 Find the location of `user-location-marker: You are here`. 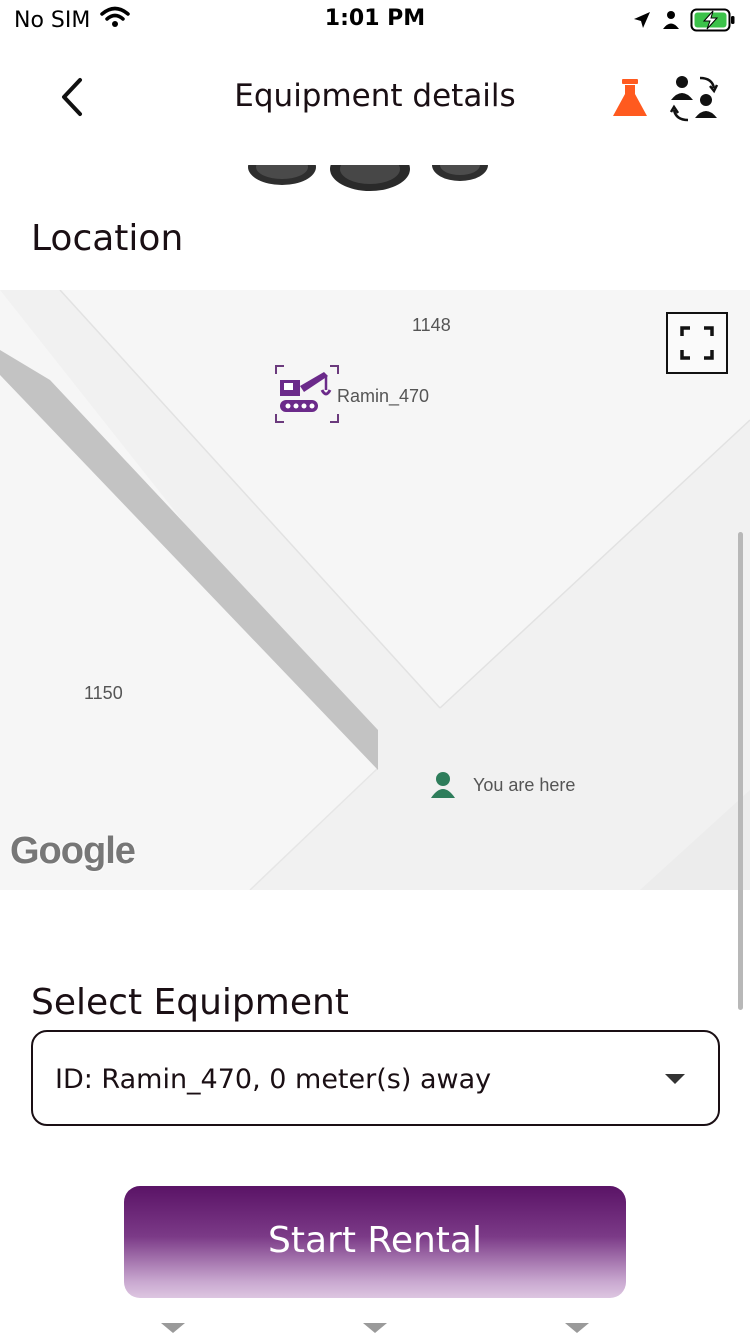

user-location-marker: You are here is located at coordinates (528, 785).